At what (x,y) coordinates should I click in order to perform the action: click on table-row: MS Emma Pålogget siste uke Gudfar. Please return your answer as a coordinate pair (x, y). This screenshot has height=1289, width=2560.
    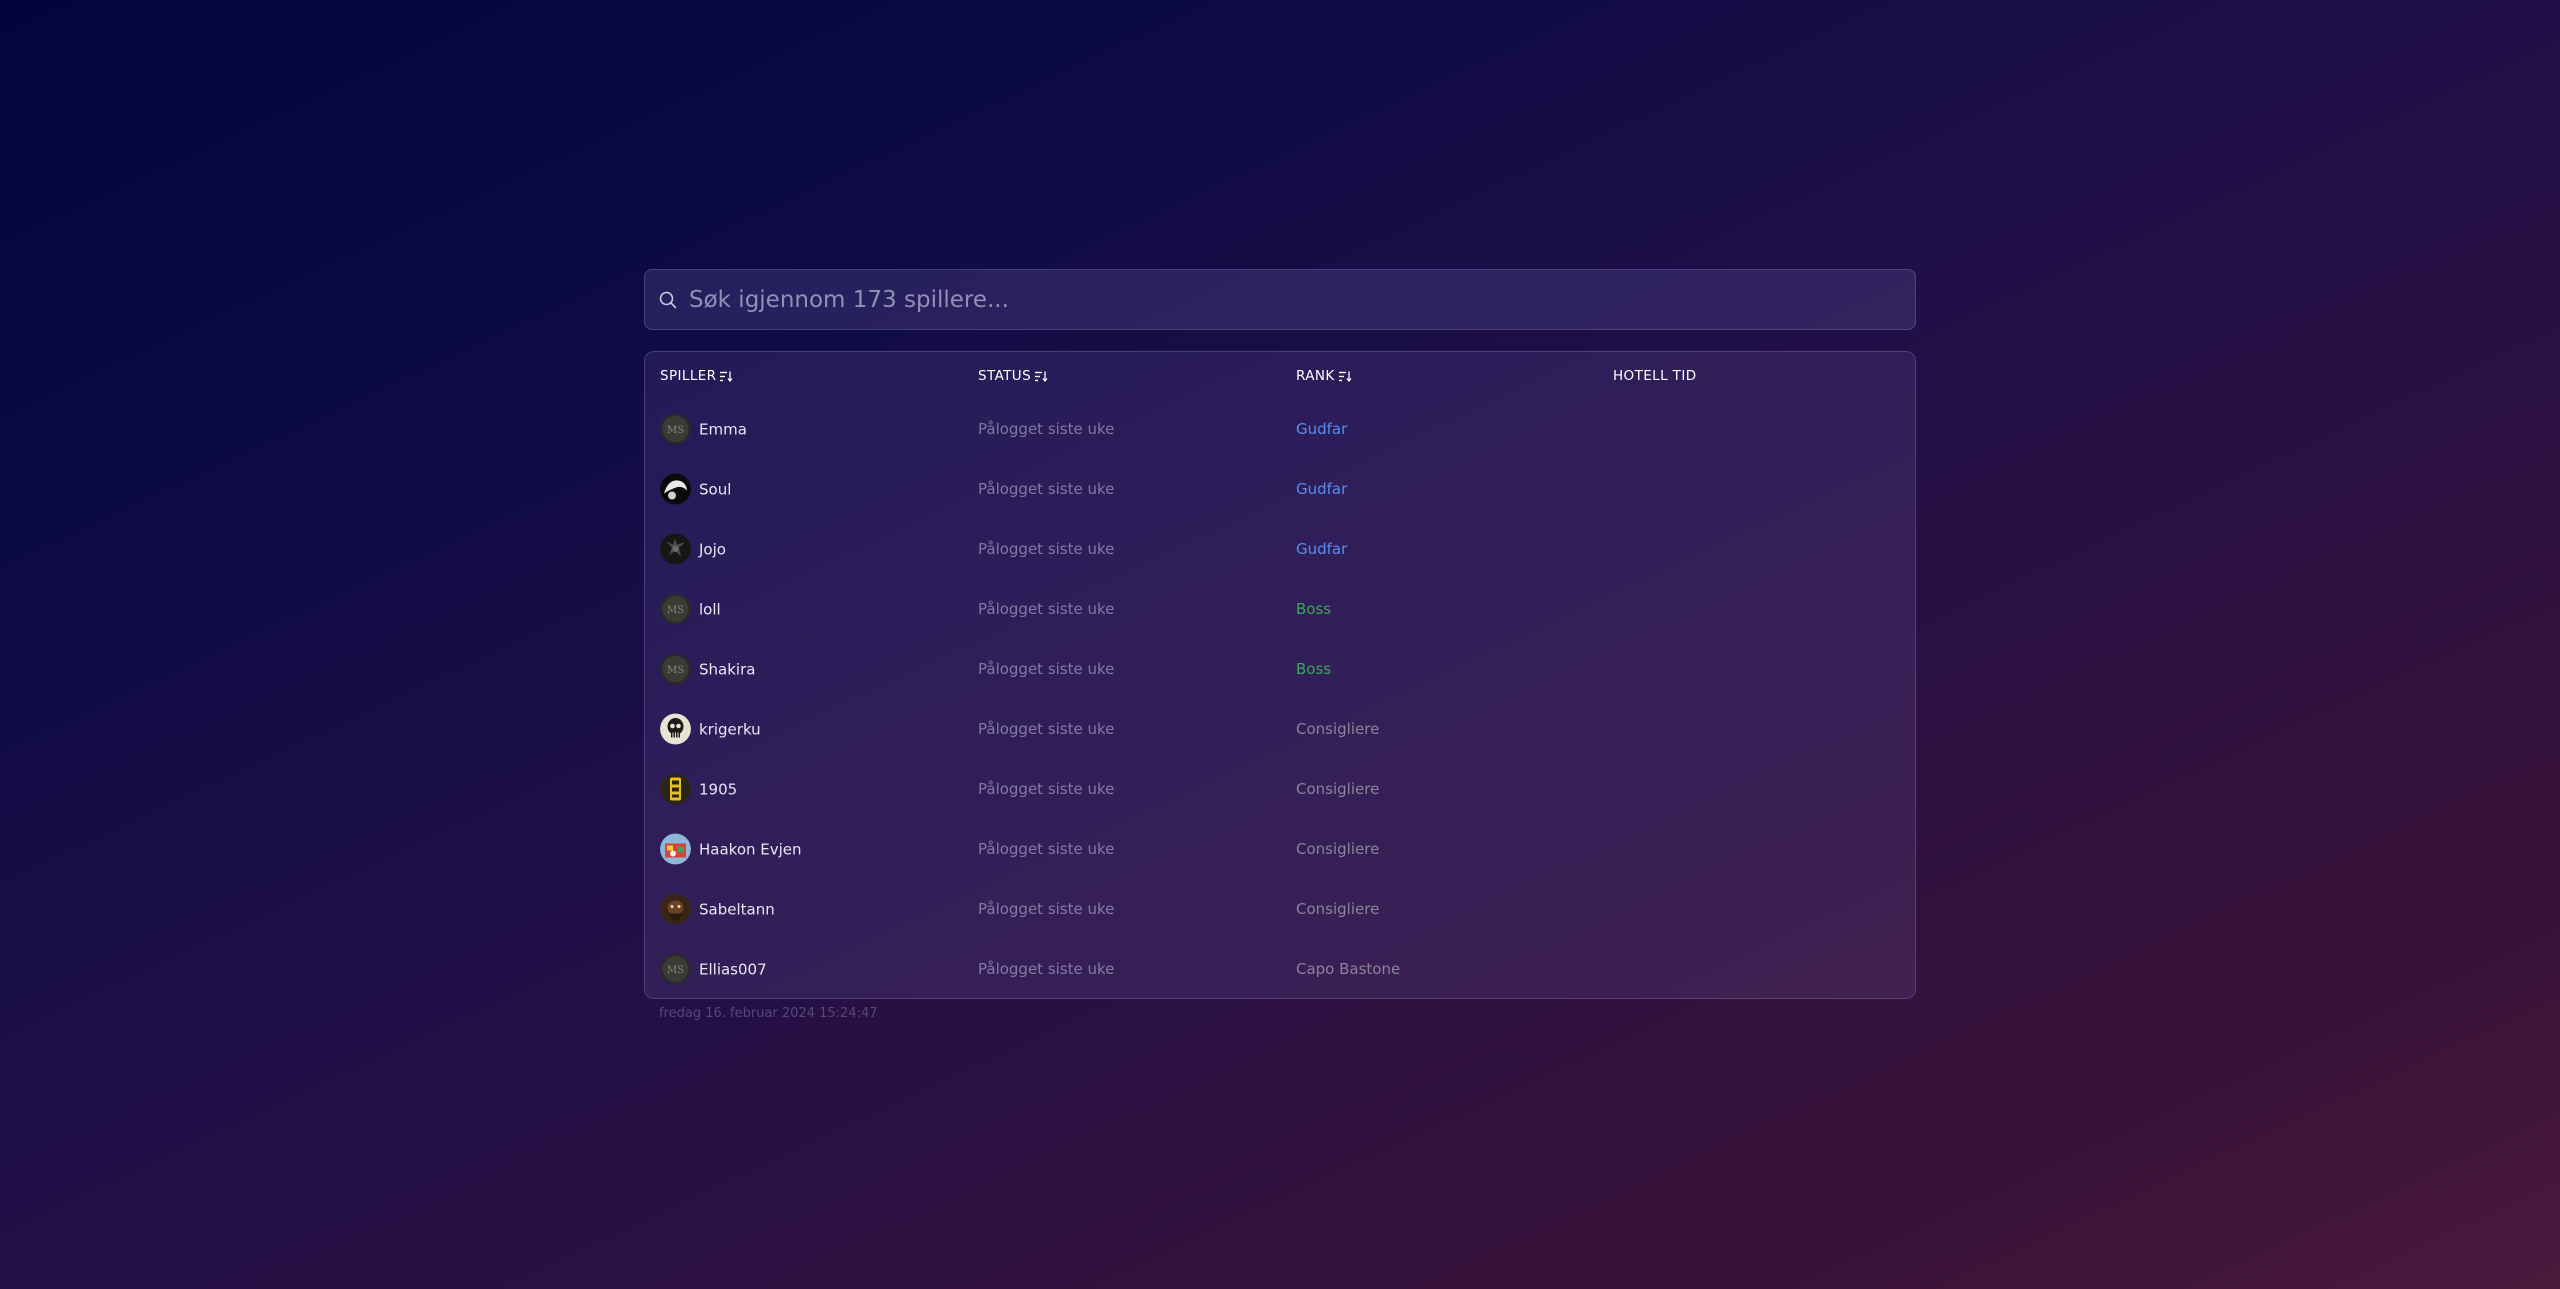
    Looking at the image, I should click on (1280, 429).